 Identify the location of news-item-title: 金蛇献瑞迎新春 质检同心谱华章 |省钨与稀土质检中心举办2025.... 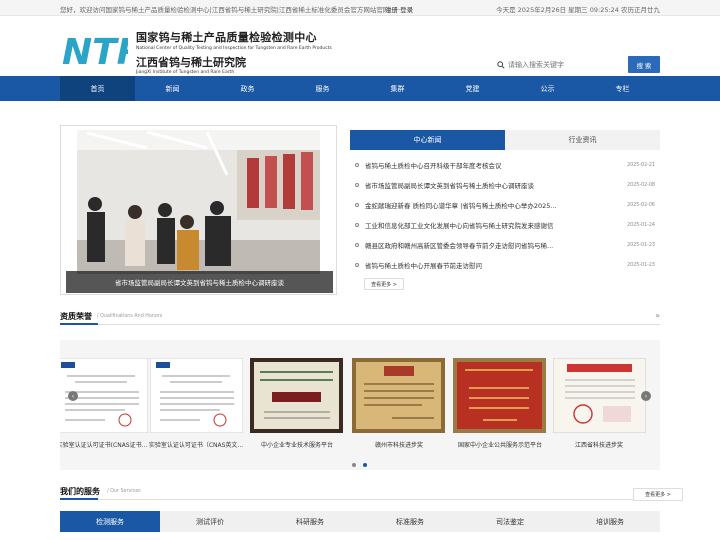
(467, 205).